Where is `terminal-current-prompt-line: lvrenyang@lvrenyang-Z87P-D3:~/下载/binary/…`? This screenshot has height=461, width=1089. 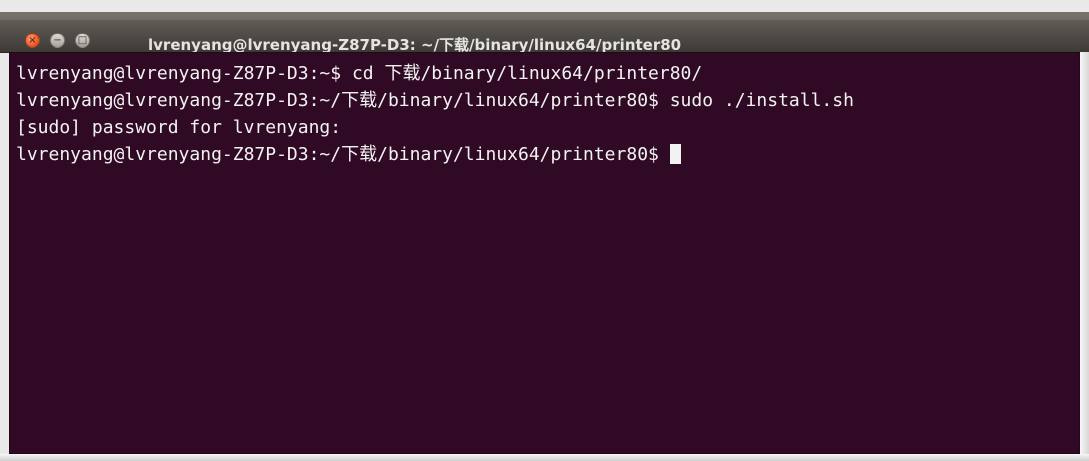
terminal-current-prompt-line: lvrenyang@lvrenyang-Z87P-D3:~/下载/binary/… is located at coordinates (548, 154).